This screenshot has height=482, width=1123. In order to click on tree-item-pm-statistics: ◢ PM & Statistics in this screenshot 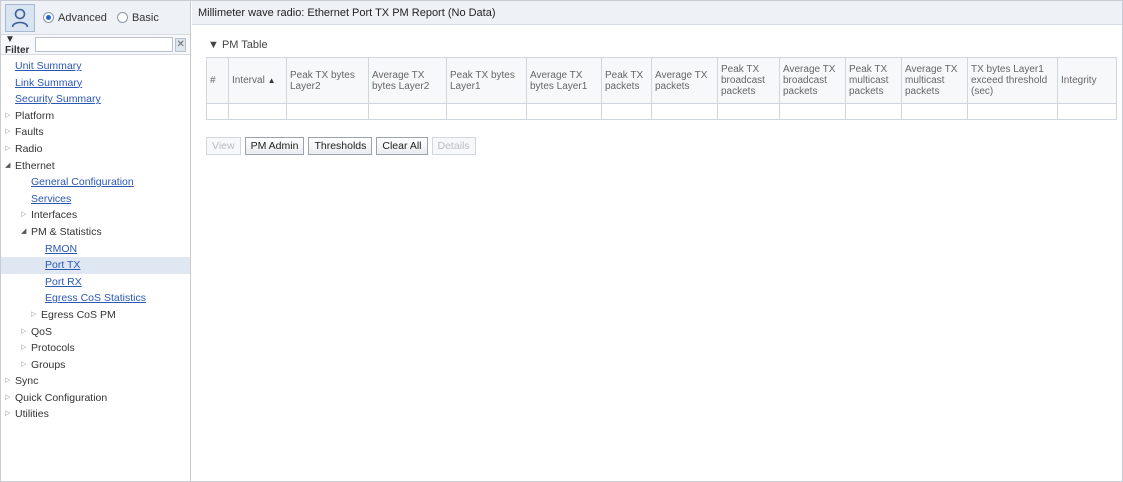, I will do `click(95, 232)`.